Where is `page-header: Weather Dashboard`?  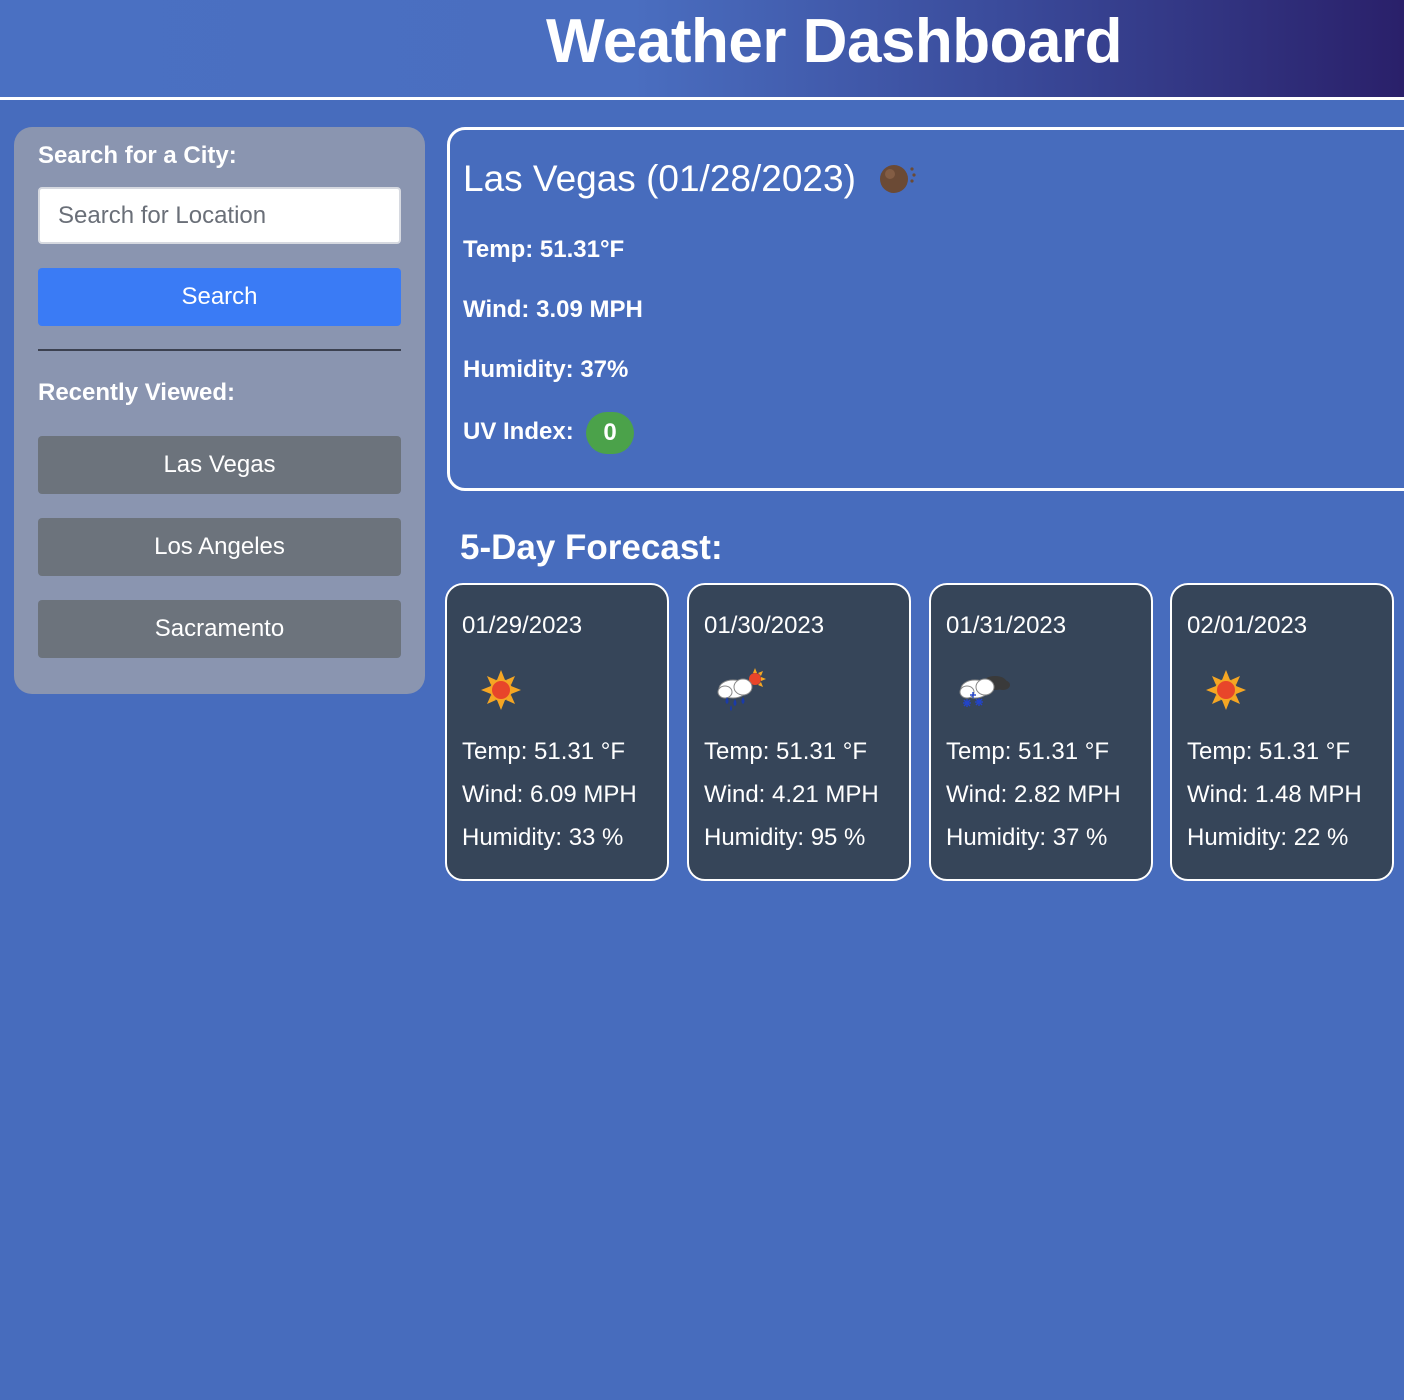 page-header: Weather Dashboard is located at coordinates (702, 50).